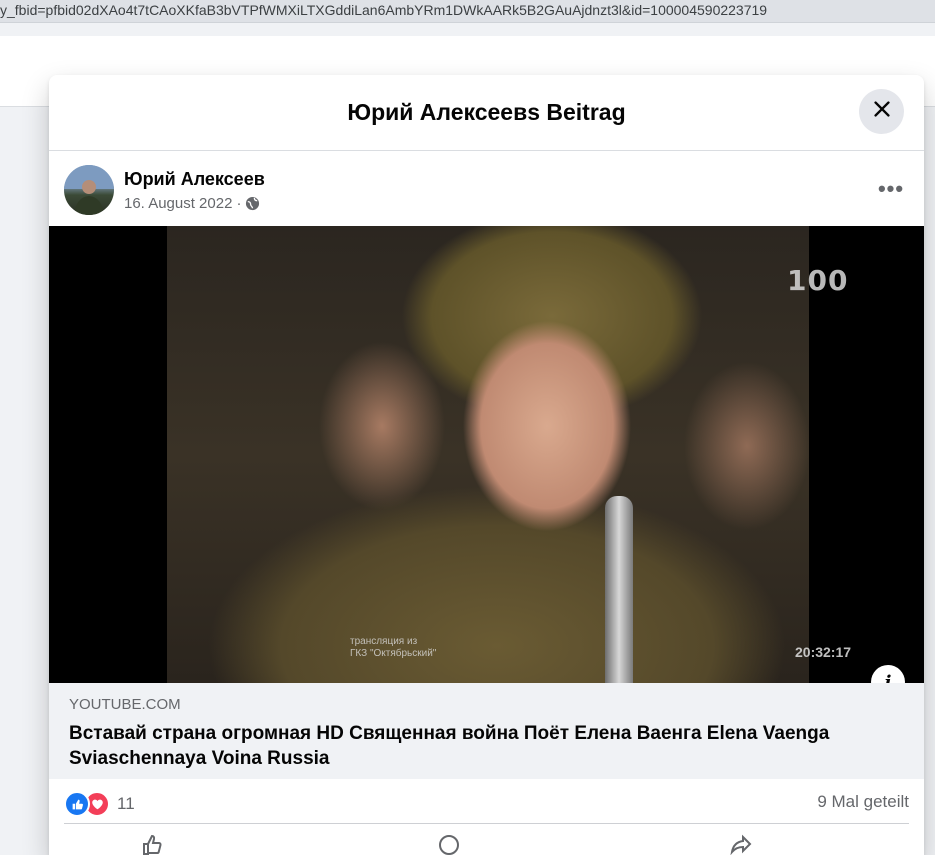 The height and width of the screenshot is (855, 935). What do you see at coordinates (486, 823) in the screenshot?
I see `actions-divider` at bounding box center [486, 823].